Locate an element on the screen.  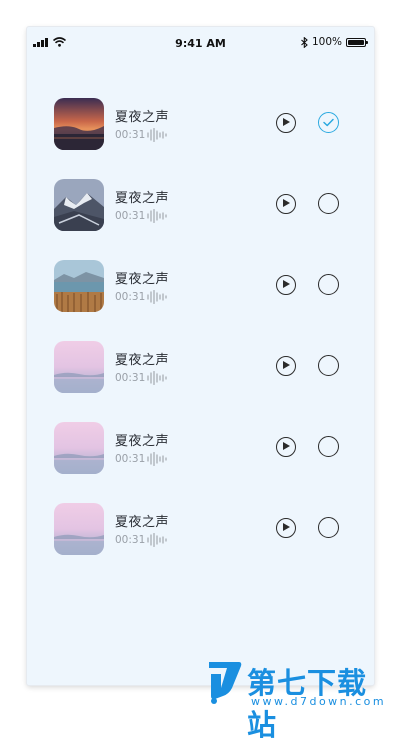
bluetooth-icon is located at coordinates (304, 42).